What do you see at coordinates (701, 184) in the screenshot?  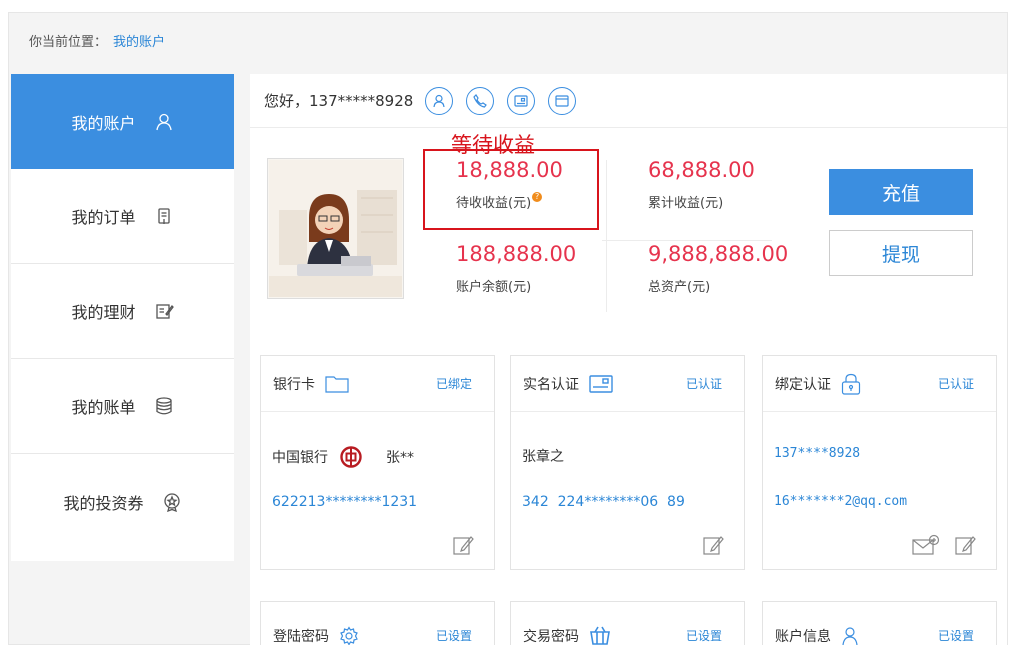 I see `cumulative-income-stat: 68,888.00 累计收益(元)` at bounding box center [701, 184].